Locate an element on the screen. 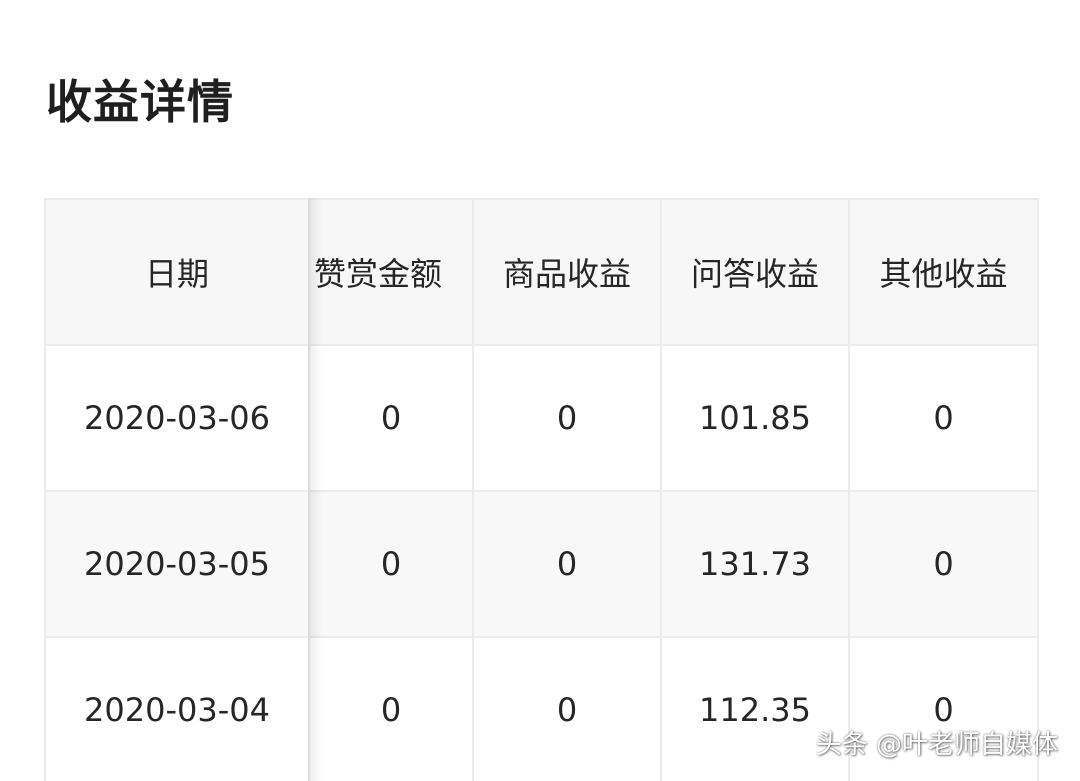  column-header-reward-amount: 赞赏金额 is located at coordinates (391, 272).